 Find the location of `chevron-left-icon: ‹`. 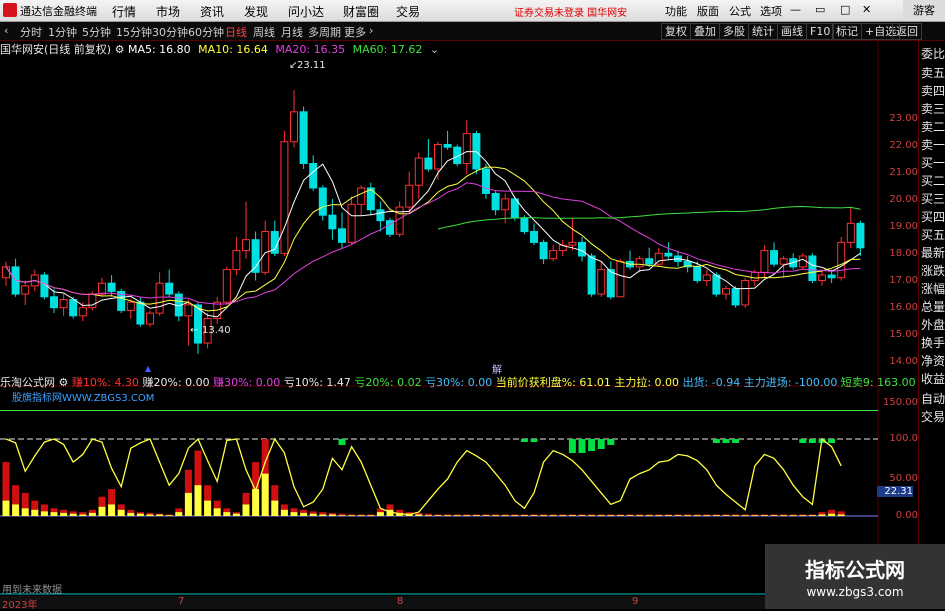

chevron-left-icon: ‹ is located at coordinates (6, 30).